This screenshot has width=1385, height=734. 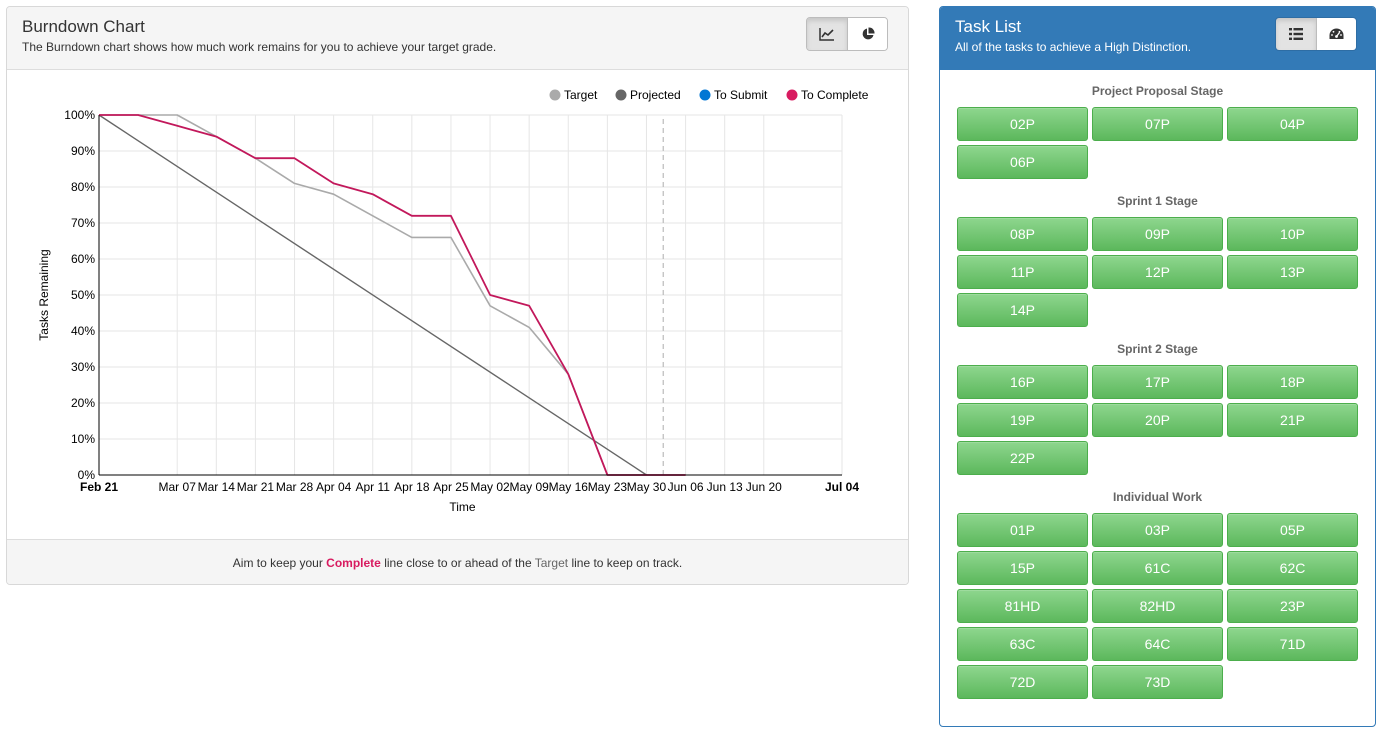 I want to click on legend-label: Projected, so click(x=655, y=95).